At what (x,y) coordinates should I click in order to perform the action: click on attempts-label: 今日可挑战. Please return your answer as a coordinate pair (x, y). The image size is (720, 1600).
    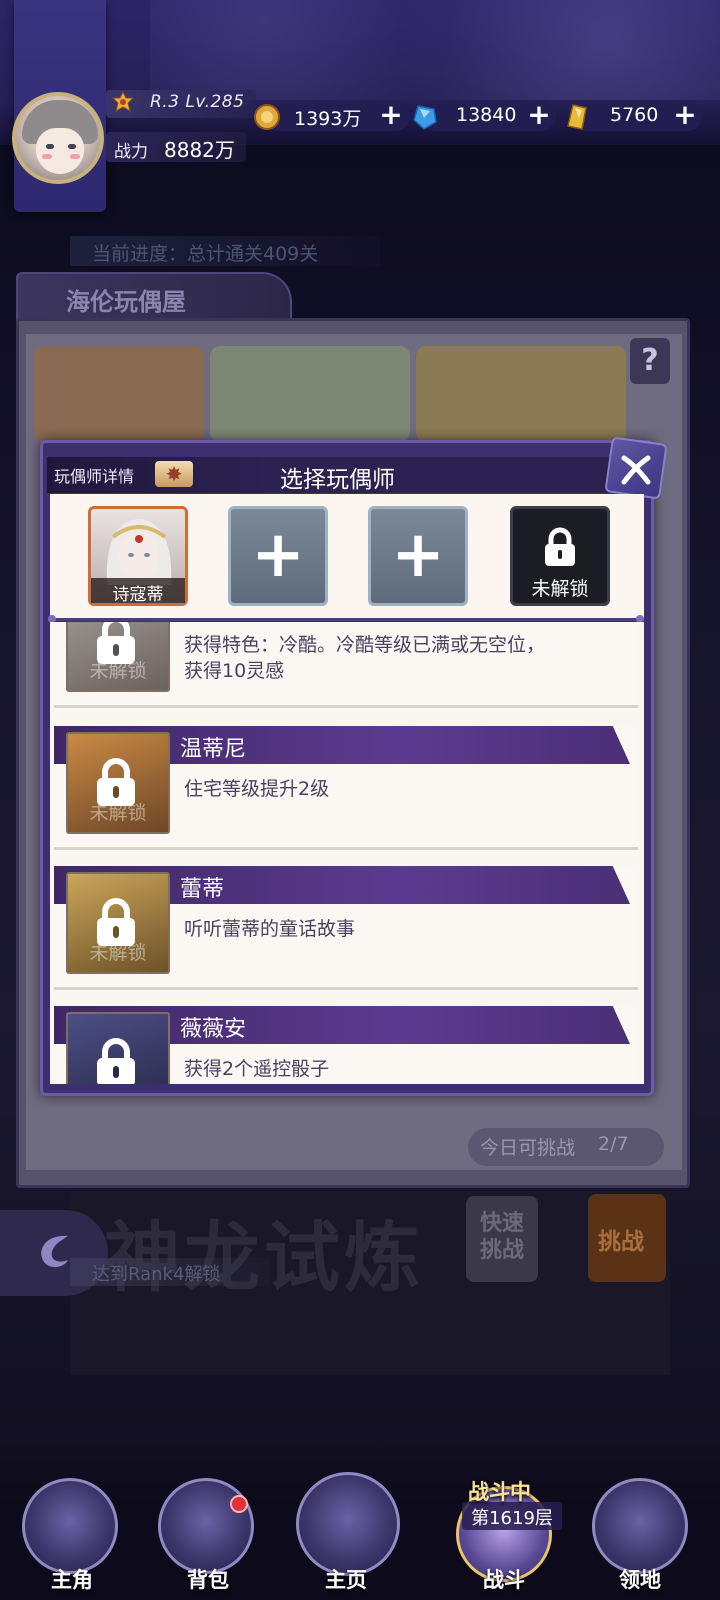
    Looking at the image, I should click on (528, 1148).